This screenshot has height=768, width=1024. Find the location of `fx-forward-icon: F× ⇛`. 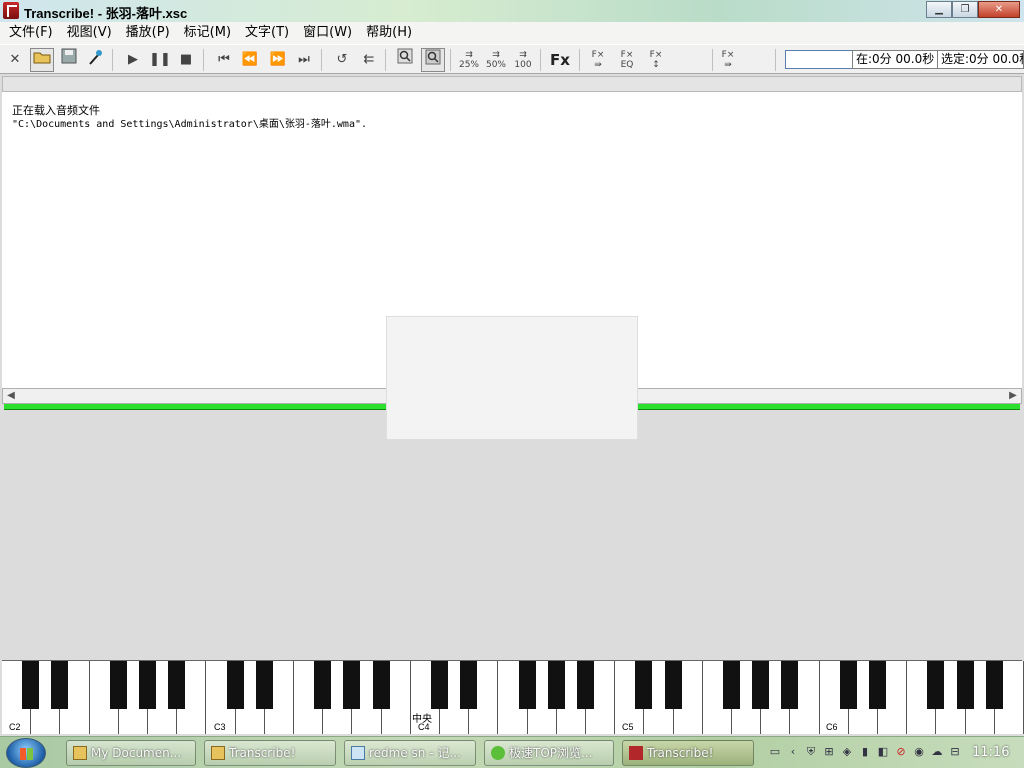

fx-forward-icon: F× ⇛ is located at coordinates (728, 60).